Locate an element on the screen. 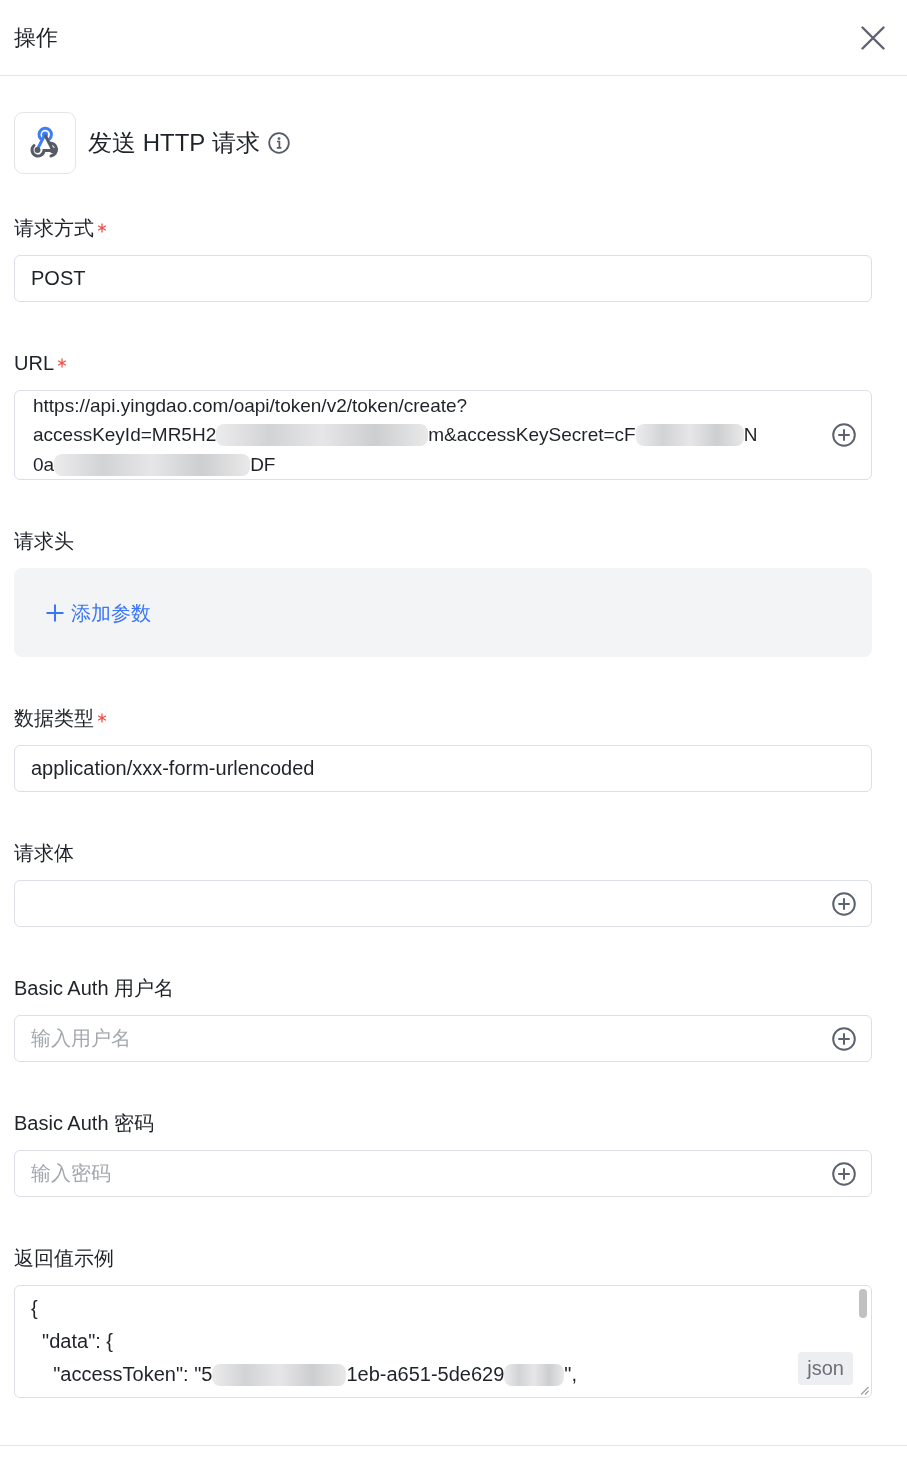 The height and width of the screenshot is (1469, 907). field-label: 数据类型 is located at coordinates (54, 718).